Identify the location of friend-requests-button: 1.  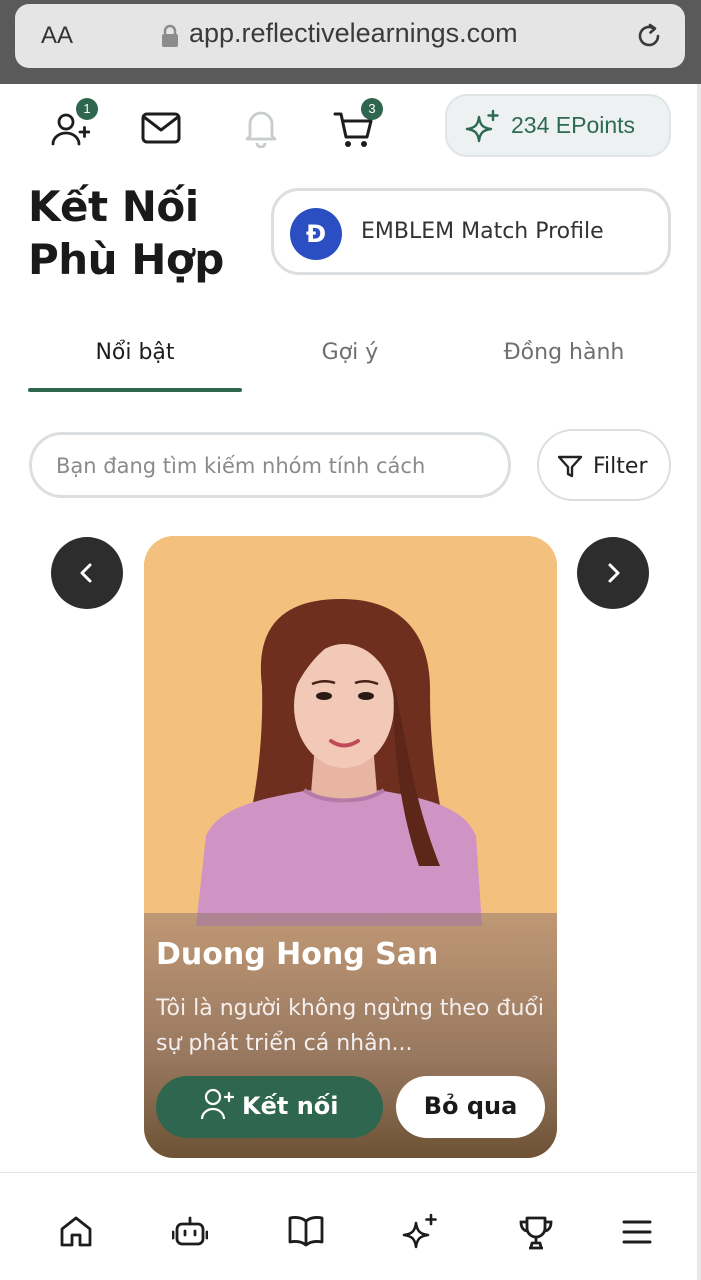
(74, 126).